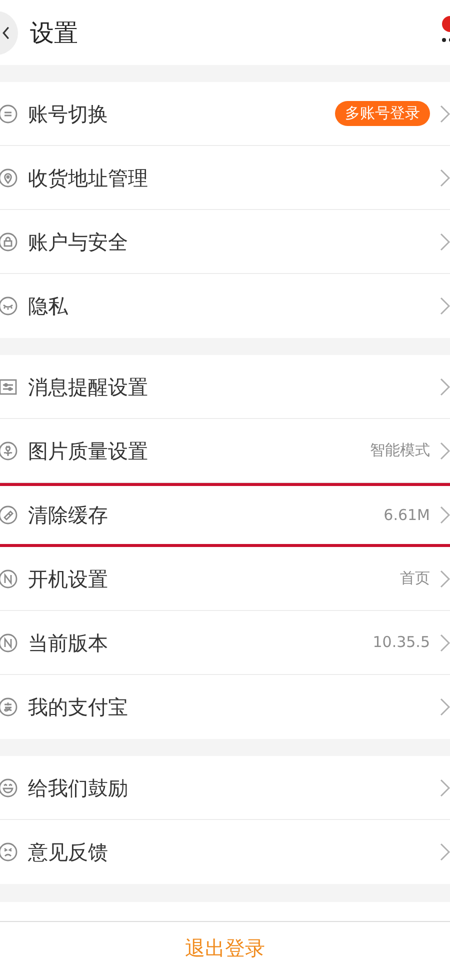  What do you see at coordinates (78, 242) in the screenshot?
I see `row-label: 账户与安全` at bounding box center [78, 242].